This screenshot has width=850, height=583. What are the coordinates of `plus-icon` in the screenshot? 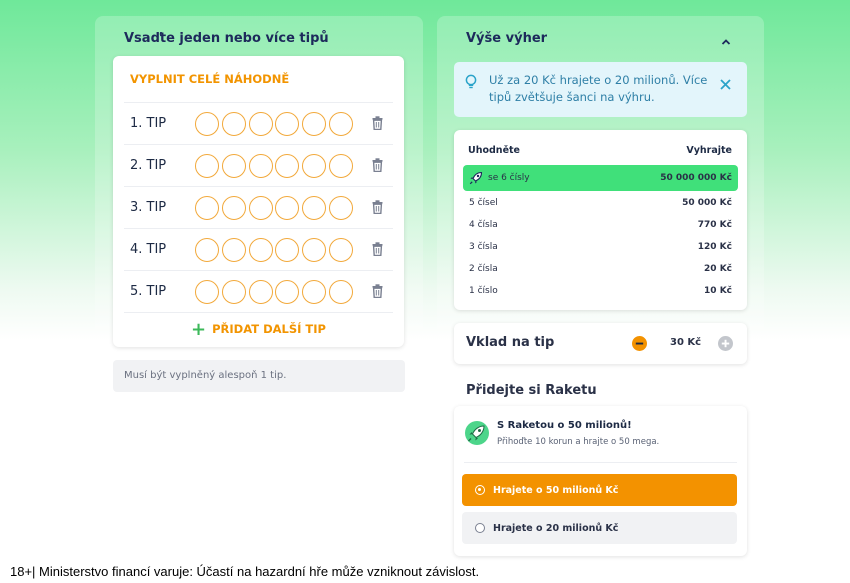 It's located at (725, 345).